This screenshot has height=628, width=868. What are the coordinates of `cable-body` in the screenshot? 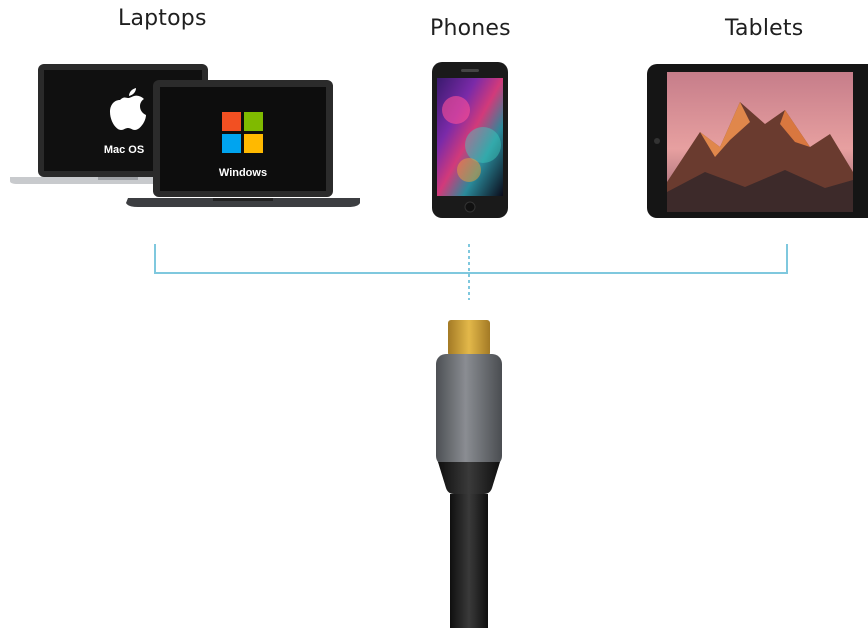 It's located at (469, 561).